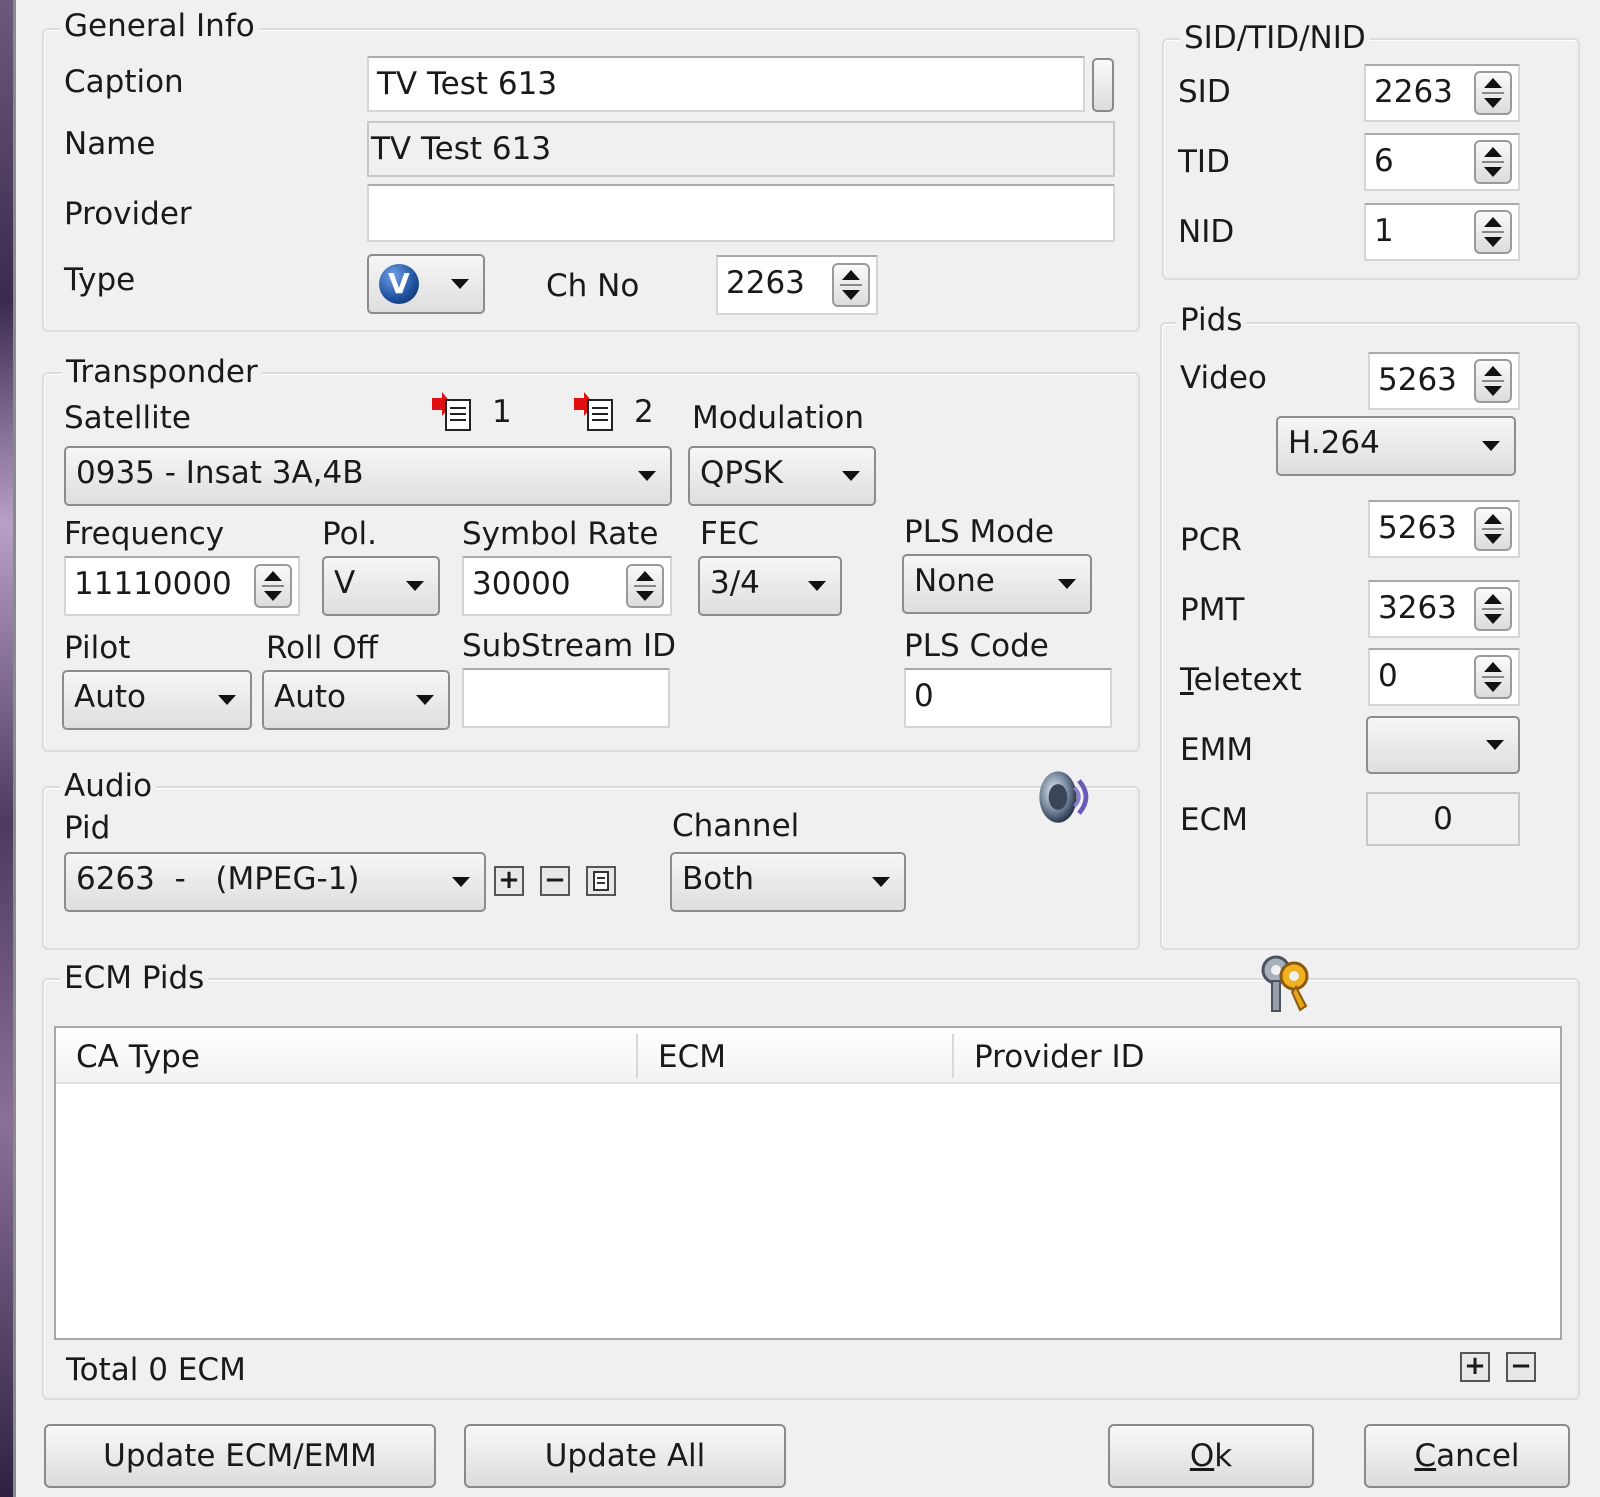  Describe the element at coordinates (997, 584) in the screenshot. I see `pls-mode-dropdown: None` at that location.